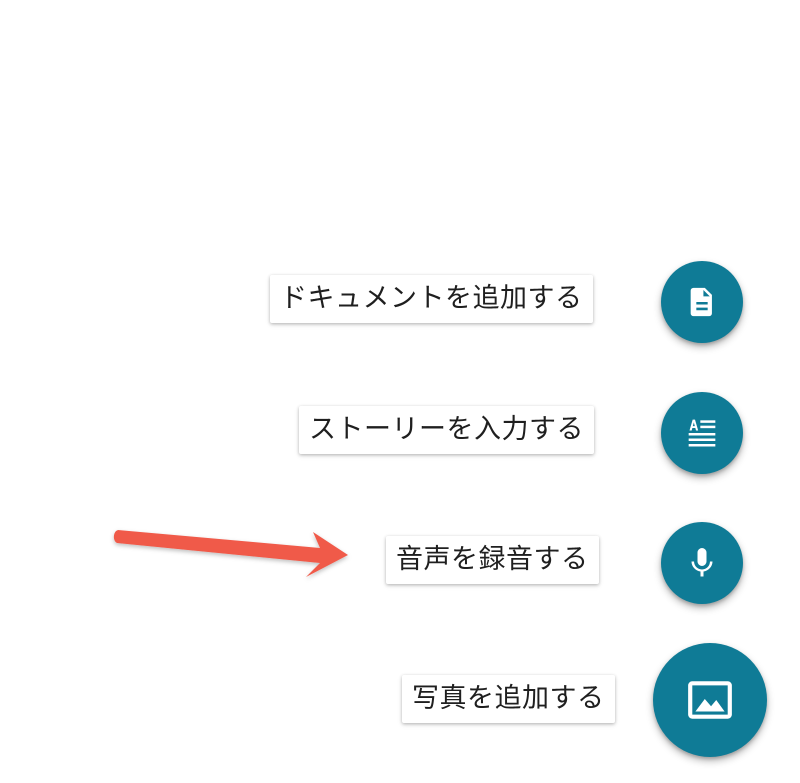 The image size is (800, 783). What do you see at coordinates (492, 560) in the screenshot?
I see `record-audio-label: 音声を録音する` at bounding box center [492, 560].